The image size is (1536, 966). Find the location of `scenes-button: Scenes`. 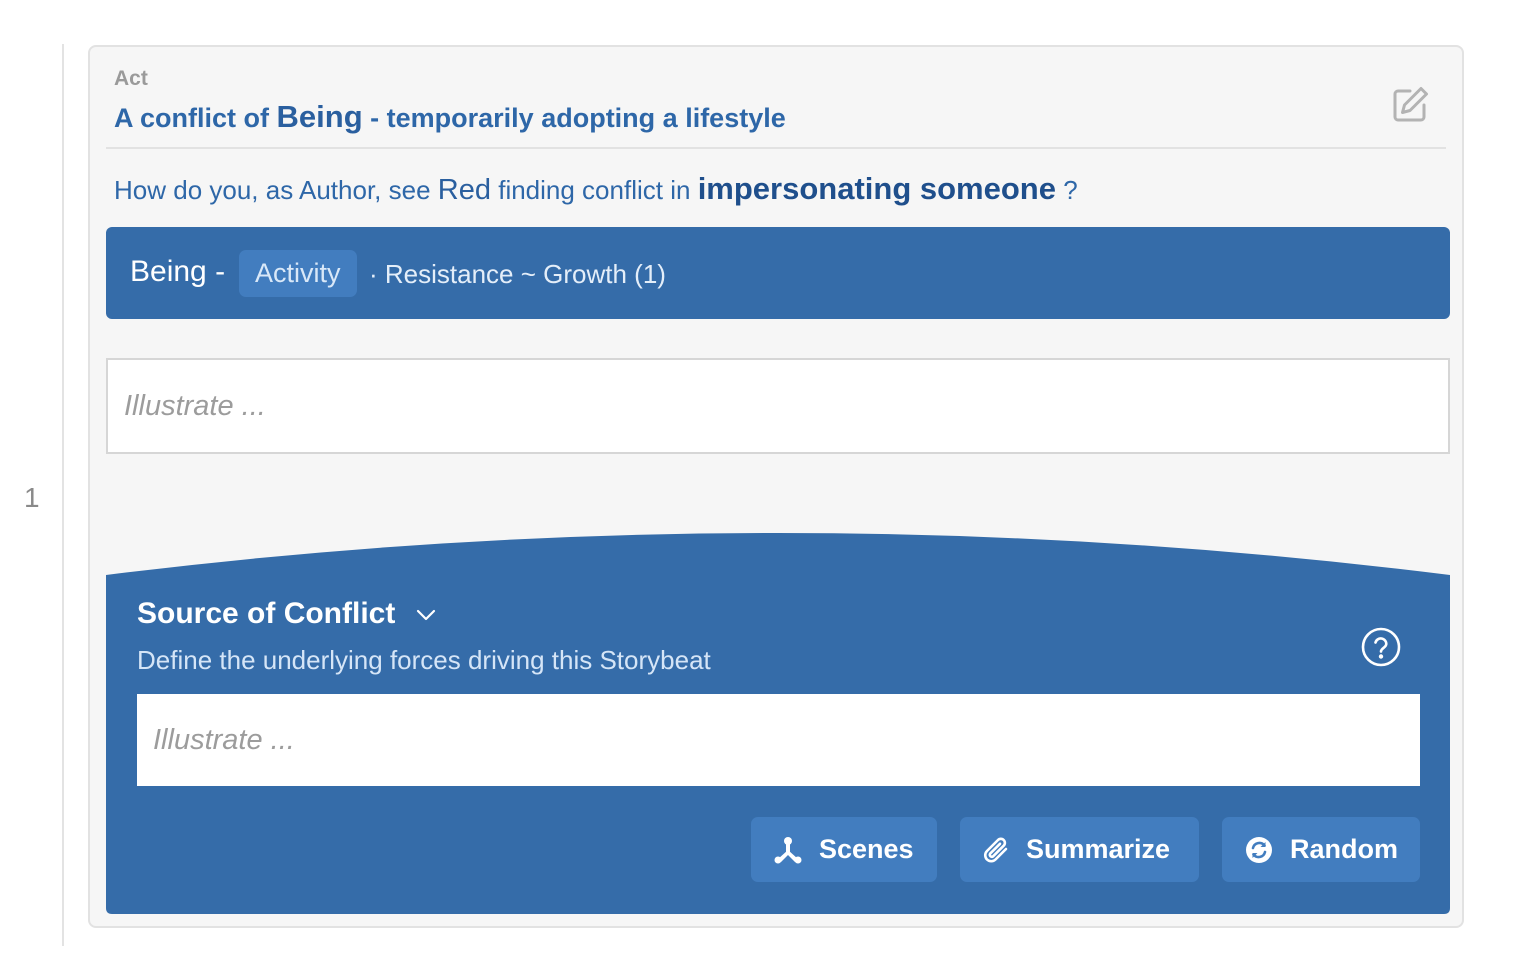

scenes-button: Scenes is located at coordinates (844, 849).